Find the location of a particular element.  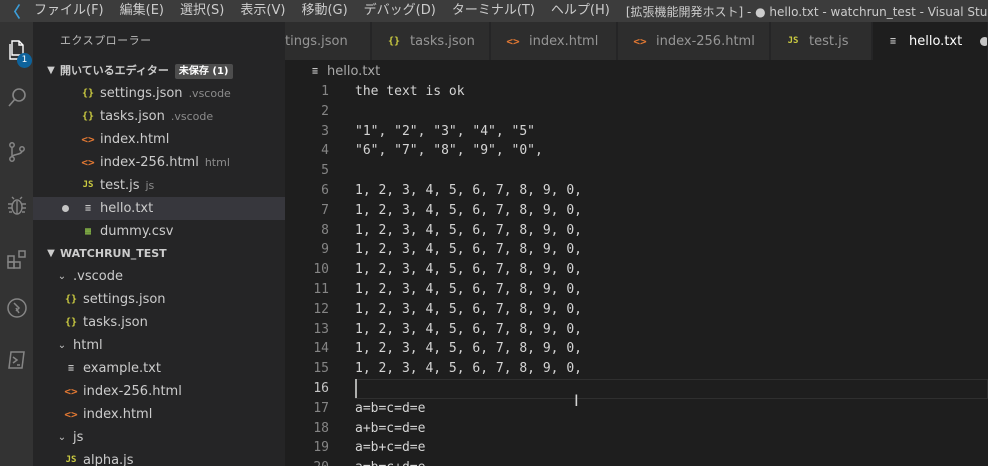

menu-help: ヘルプ(H) is located at coordinates (580, 11).